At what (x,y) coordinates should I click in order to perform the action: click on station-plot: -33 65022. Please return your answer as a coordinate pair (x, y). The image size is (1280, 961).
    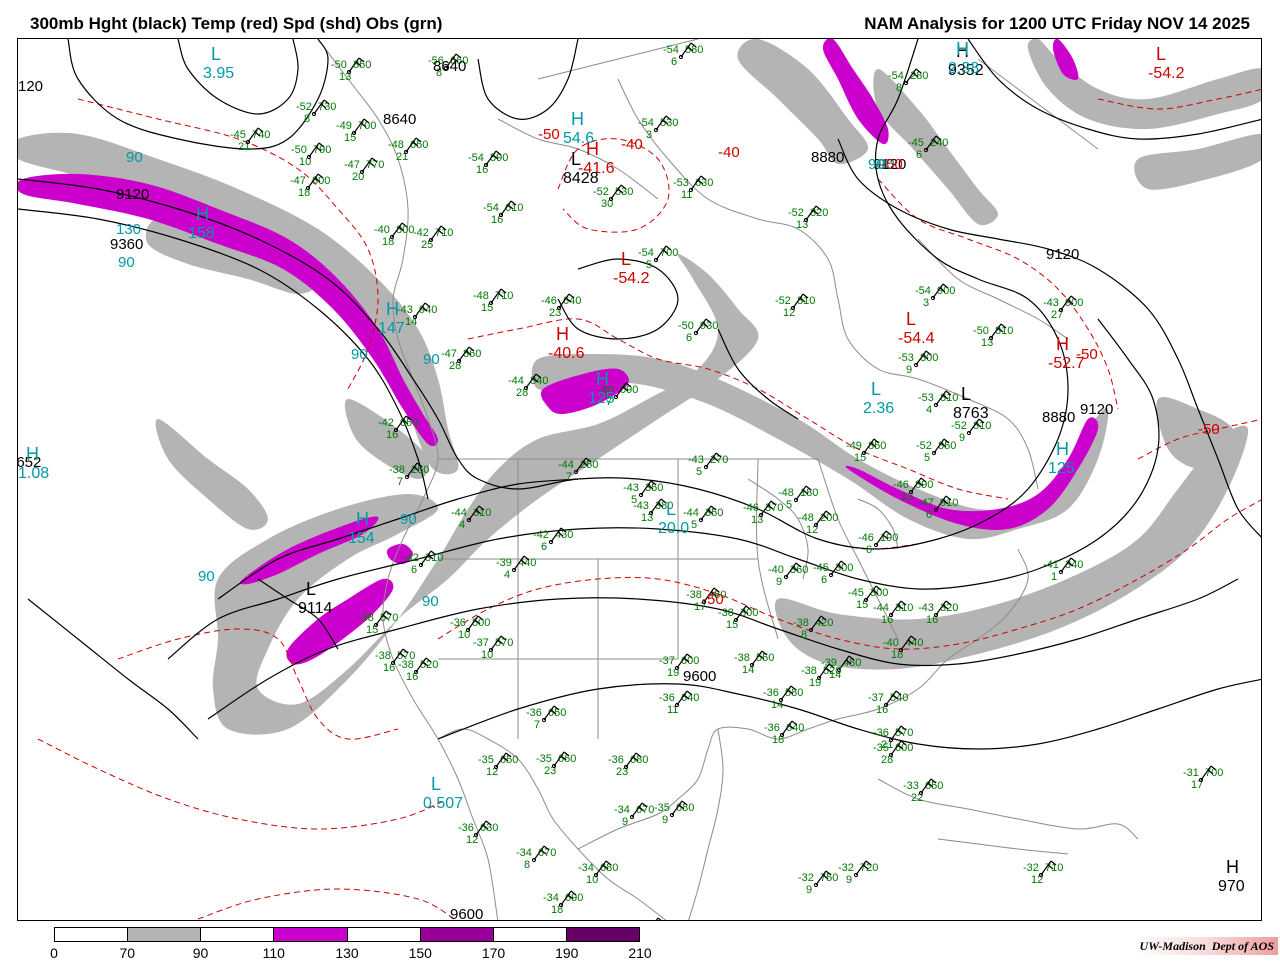
    Looking at the image, I should click on (923, 791).